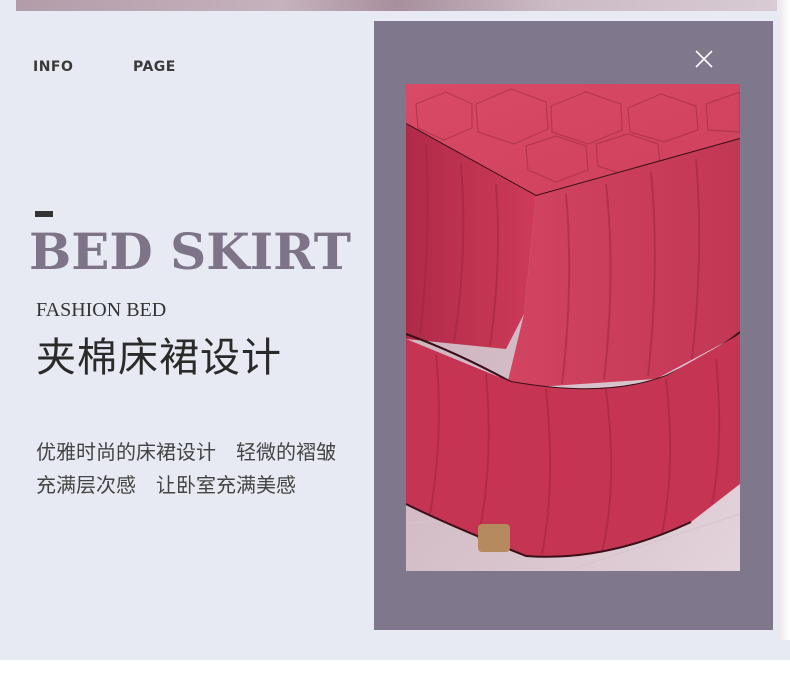 Image resolution: width=790 pixels, height=694 pixels. I want to click on right-edge-strip, so click(784, 320).